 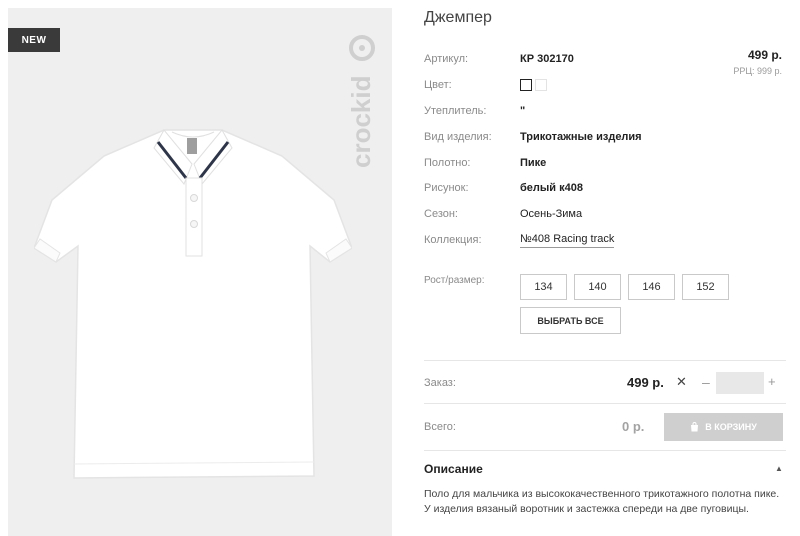 I want to click on add-to-cart-button: В КОРЗИНУ, so click(x=723, y=427).